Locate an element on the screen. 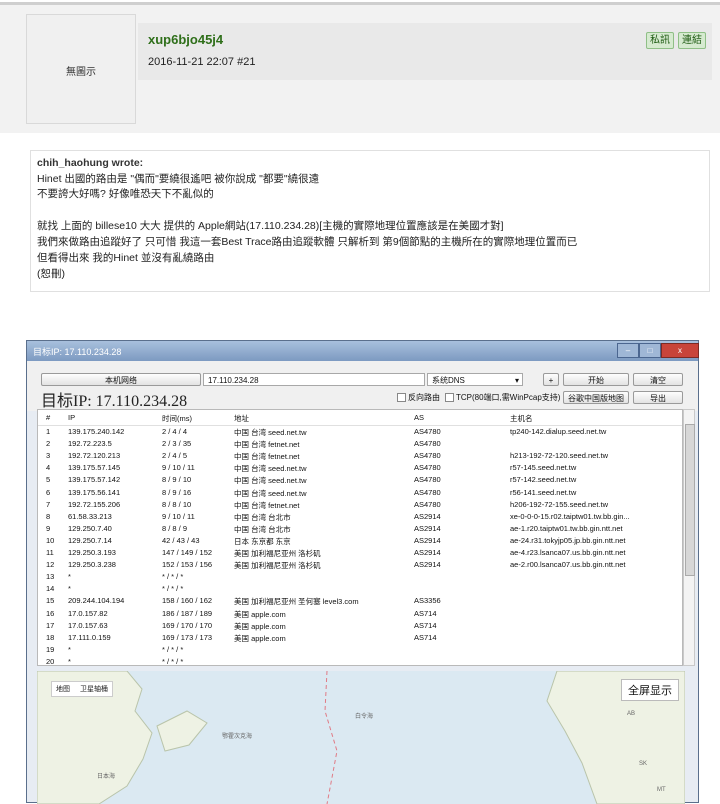 The height and width of the screenshot is (804, 720). table-row: 19 * * / * / * is located at coordinates (360, 650).